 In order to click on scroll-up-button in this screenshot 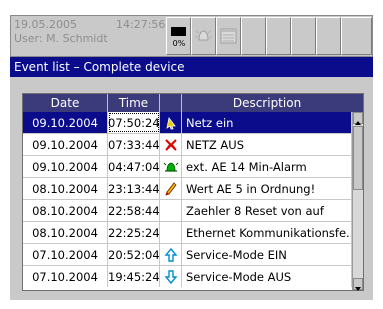, I will do `click(358, 118)`.